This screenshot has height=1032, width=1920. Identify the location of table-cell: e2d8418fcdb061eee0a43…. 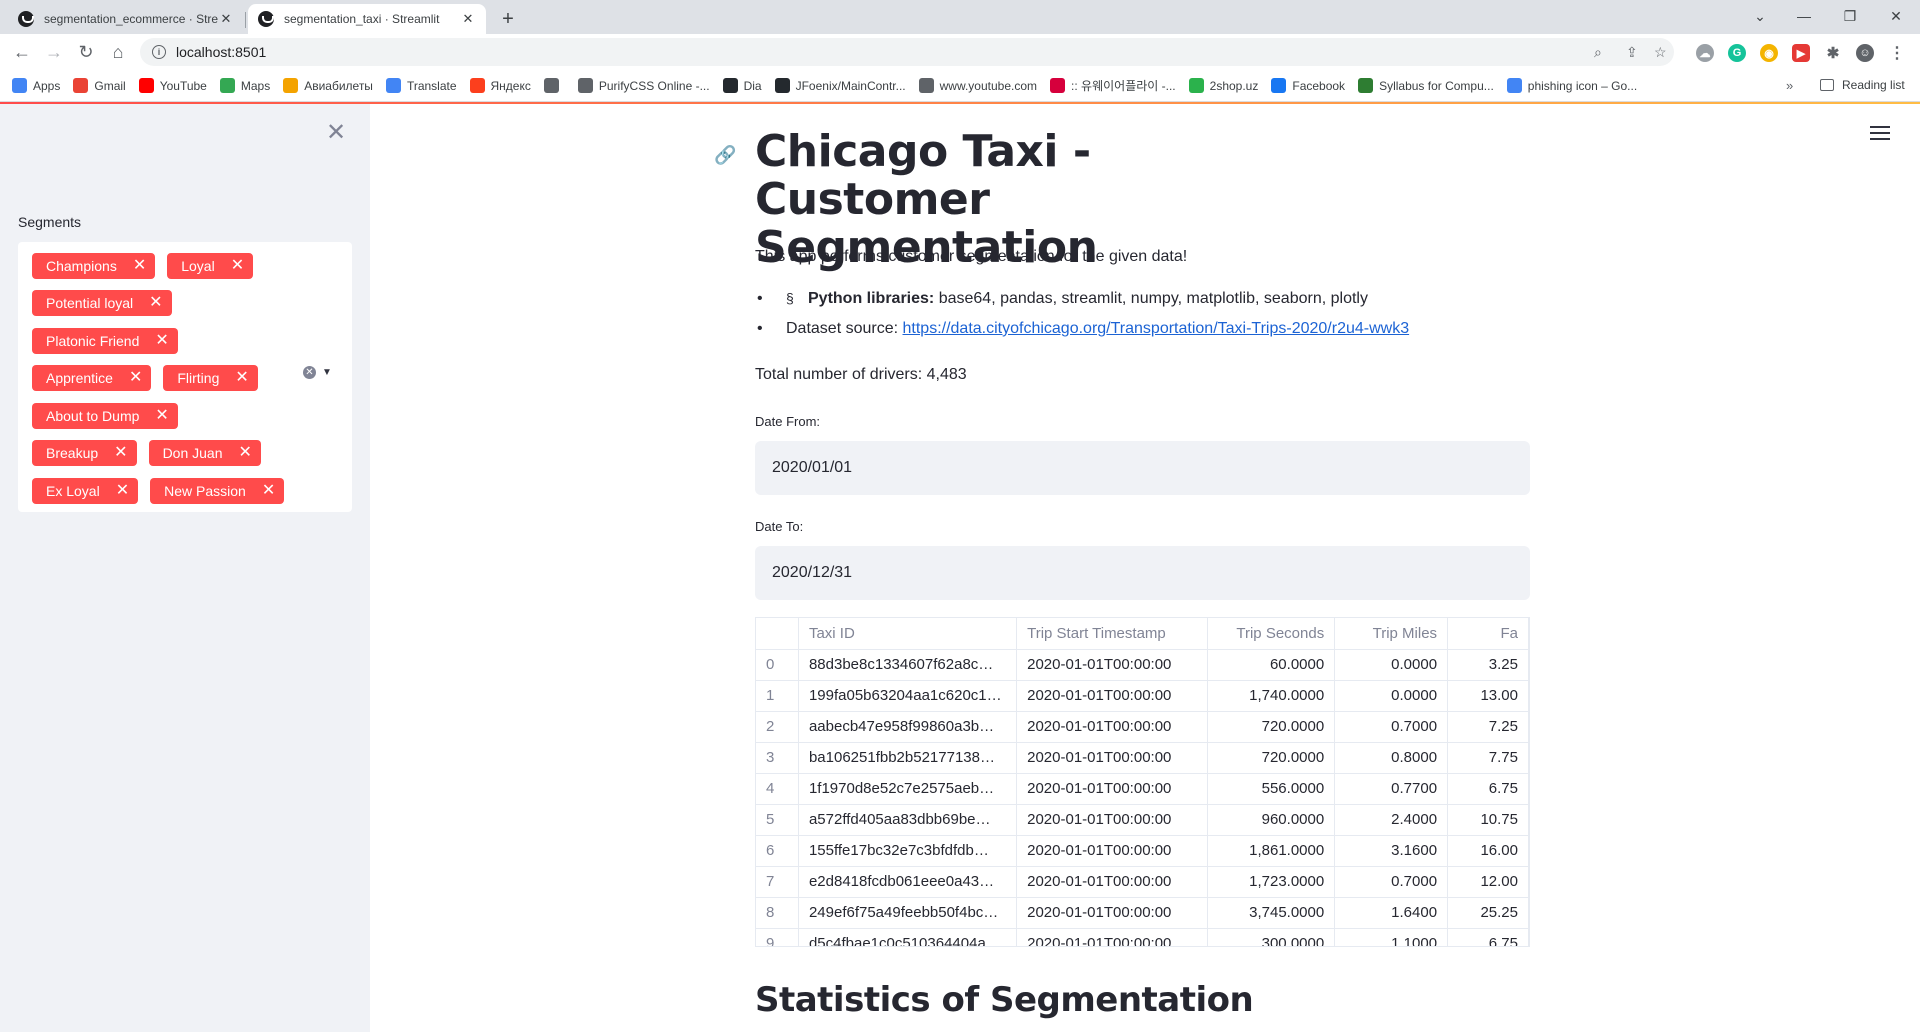
(908, 882).